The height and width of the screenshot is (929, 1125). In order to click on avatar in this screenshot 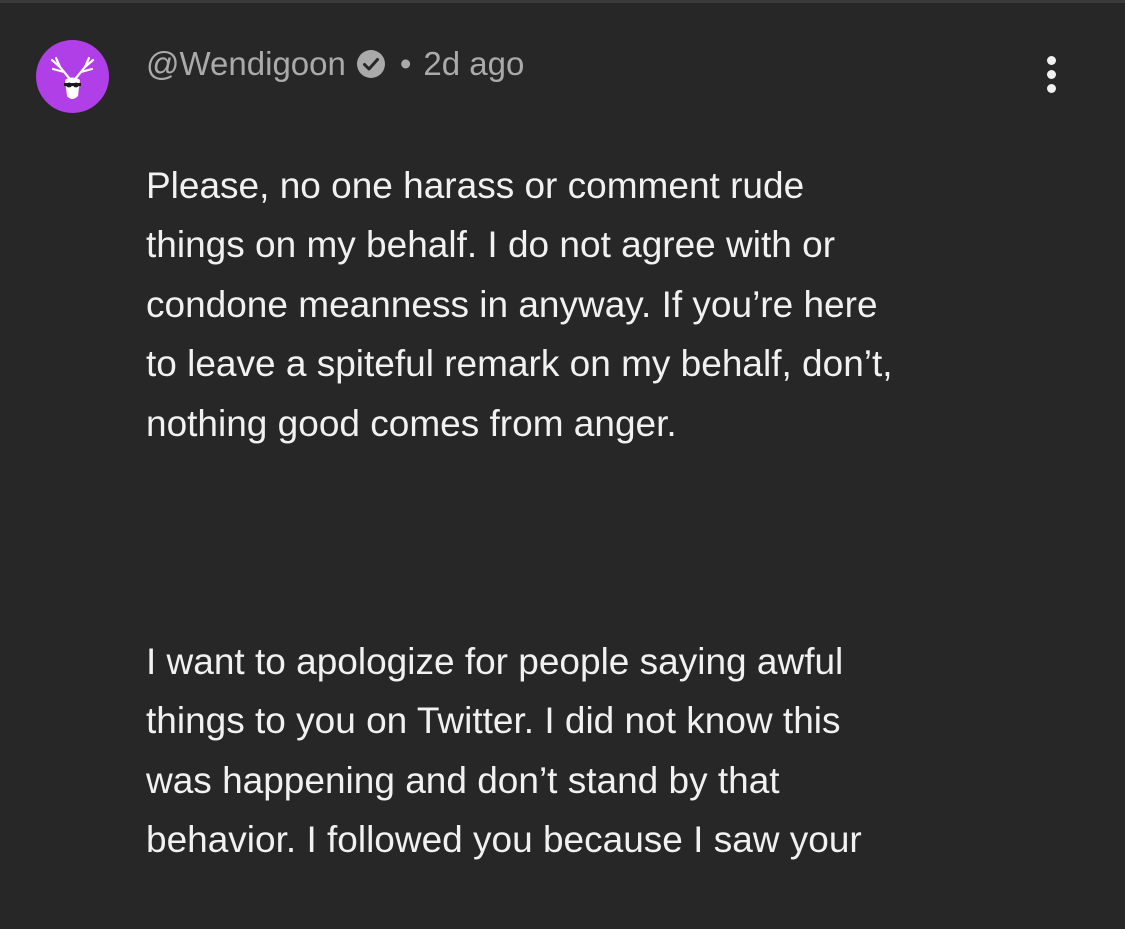, I will do `click(72, 76)`.